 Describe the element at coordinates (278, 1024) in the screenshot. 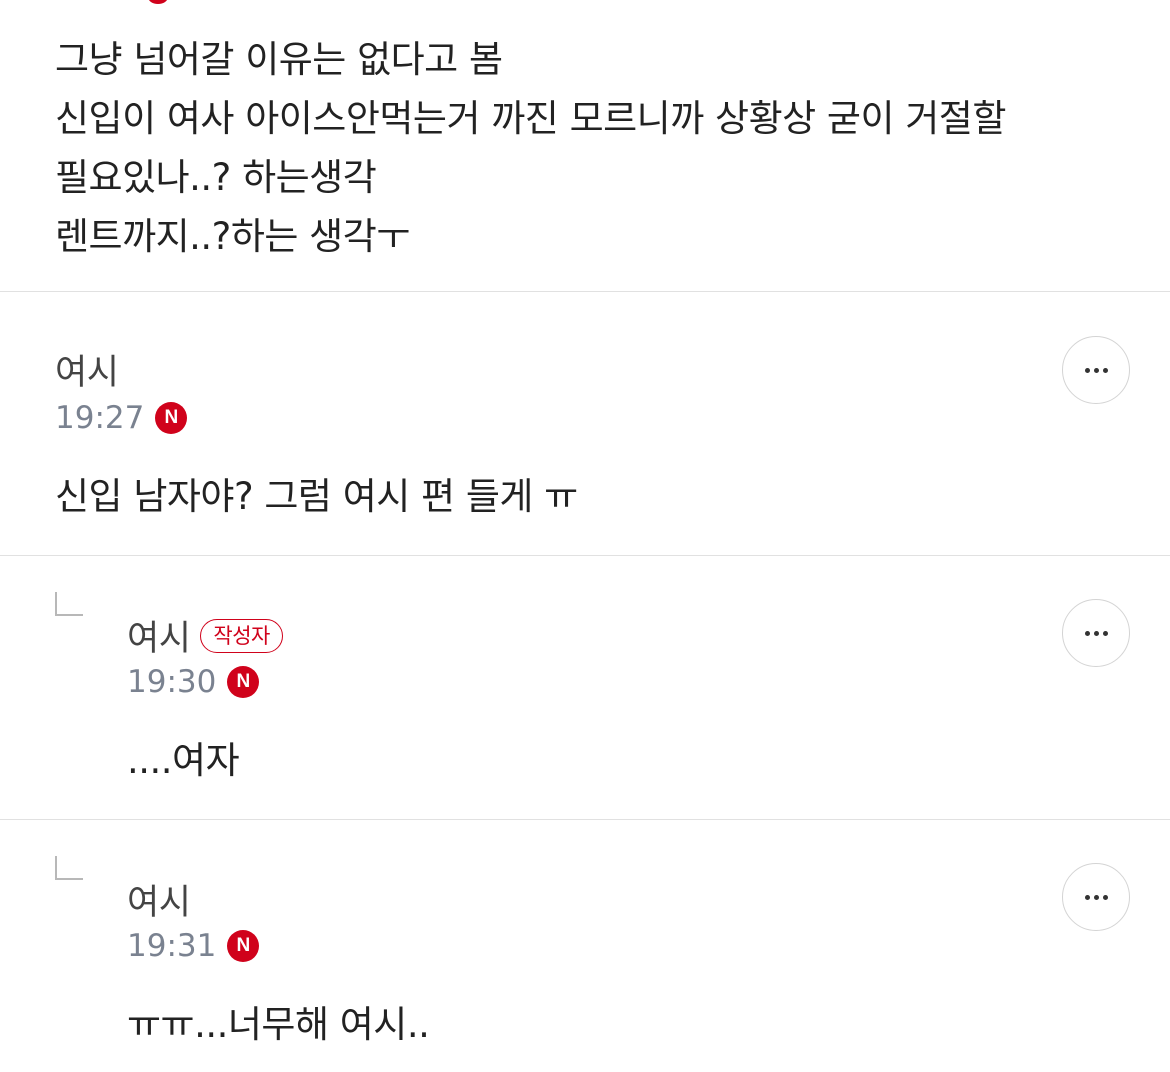

I see `comment-text: ㅠㅠ...너무해 여시..` at that location.